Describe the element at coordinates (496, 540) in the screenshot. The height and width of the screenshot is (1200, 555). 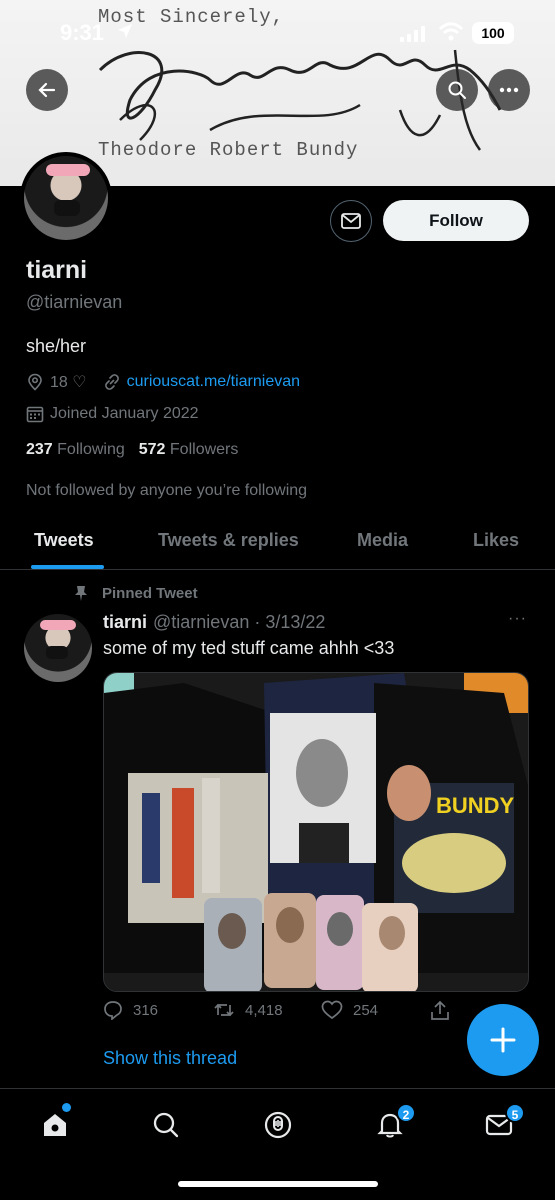
I see `tab-likes: Likes` at that location.